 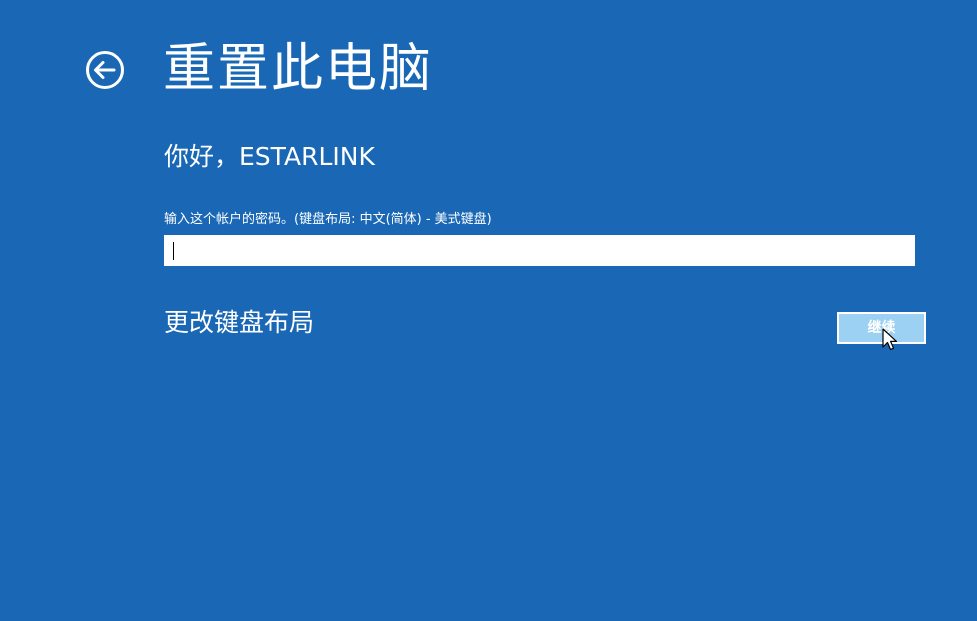 I want to click on text-caret, so click(x=173, y=251).